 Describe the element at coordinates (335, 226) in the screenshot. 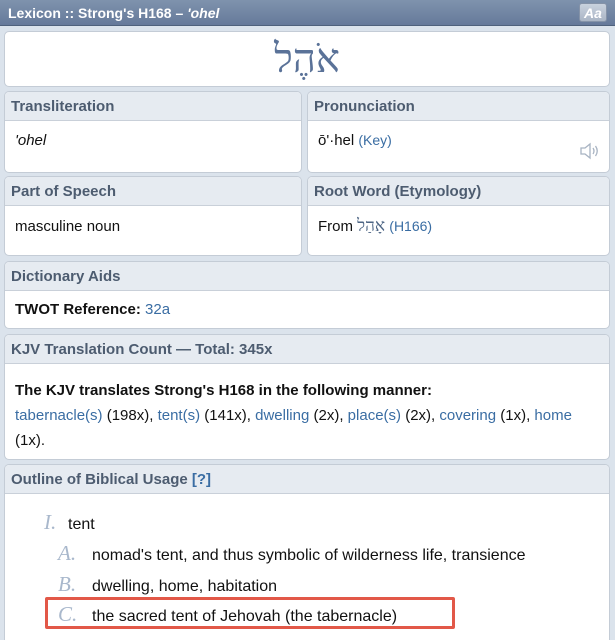

I see `root-word-prefix: From` at that location.